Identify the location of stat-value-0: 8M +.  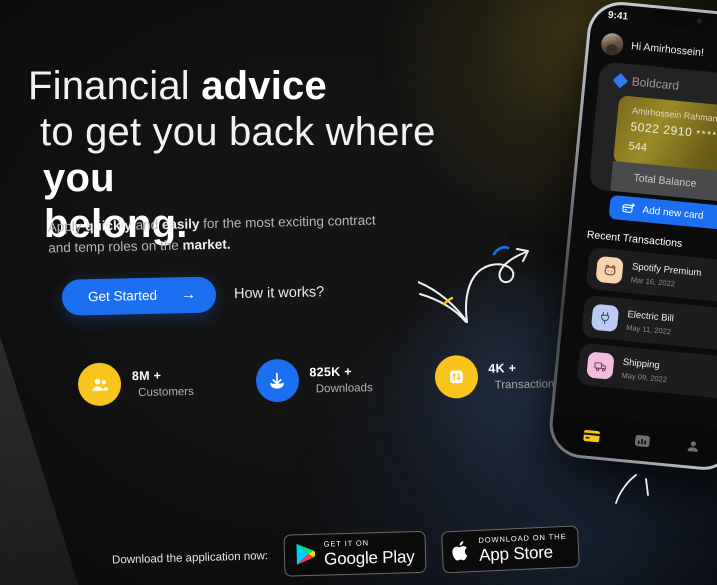
(146, 375).